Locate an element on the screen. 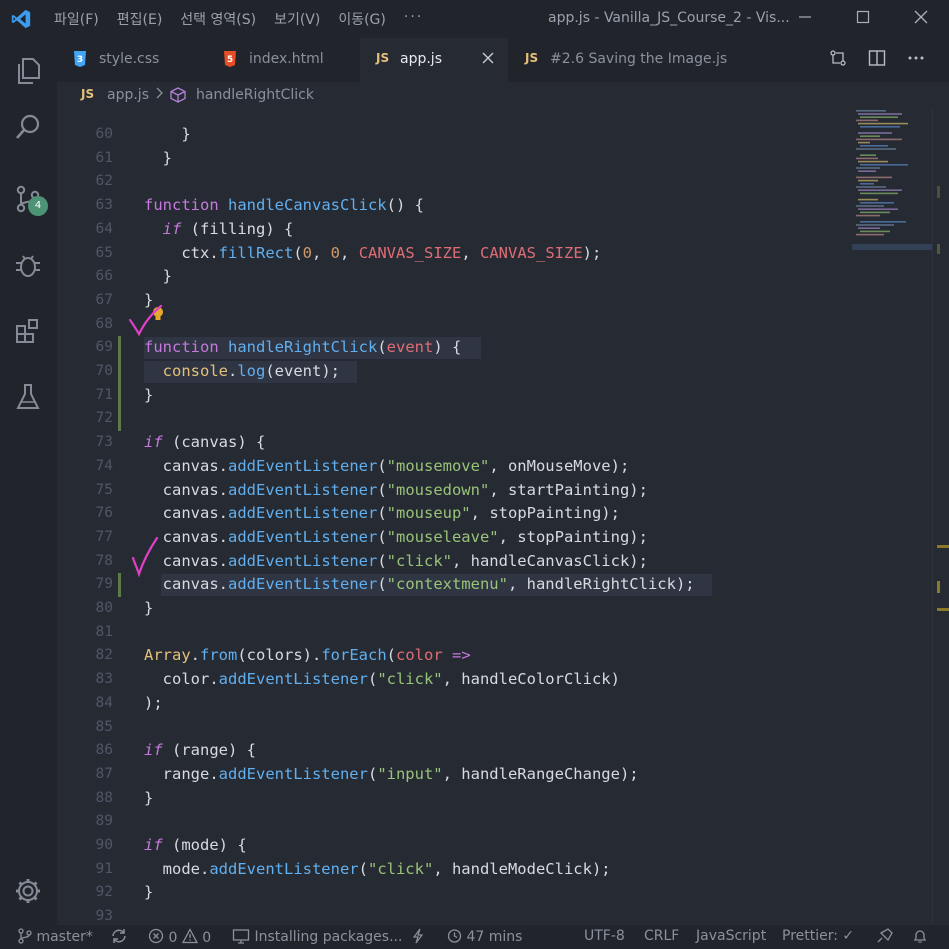 Image resolution: width=949 pixels, height=949 pixels. breadcrumb-file: app.js is located at coordinates (128, 95).